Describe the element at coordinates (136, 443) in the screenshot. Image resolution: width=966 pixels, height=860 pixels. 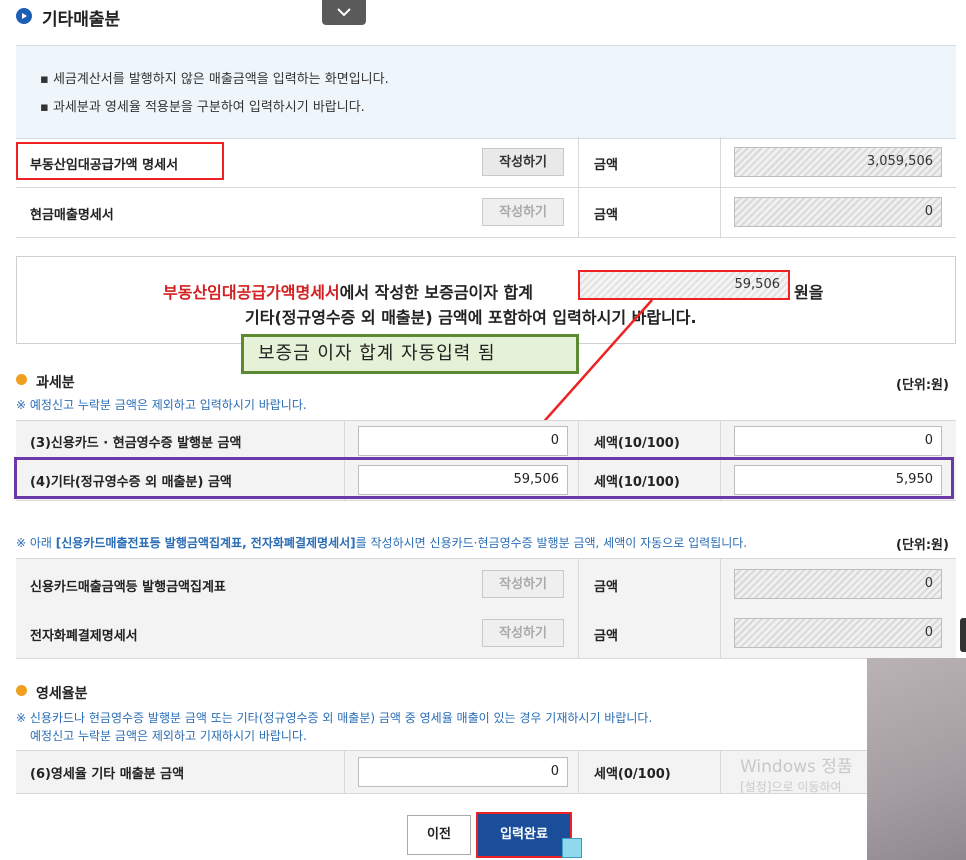
I see `row-label: (3)신용카드 · 현금영수증 발행분 금액` at that location.